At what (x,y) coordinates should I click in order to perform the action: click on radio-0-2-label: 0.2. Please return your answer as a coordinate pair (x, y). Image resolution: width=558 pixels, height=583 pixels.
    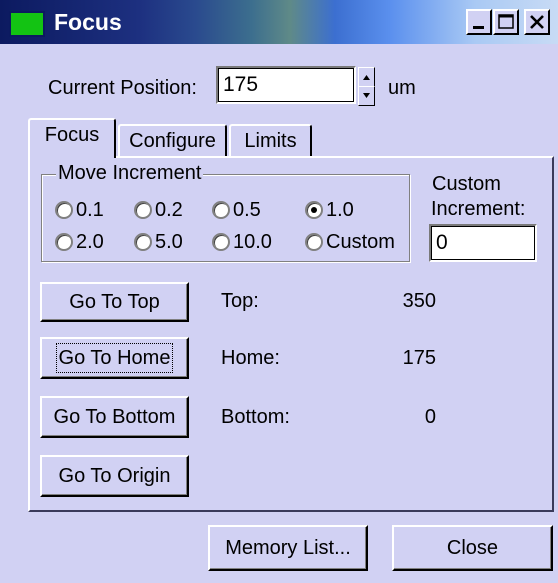
    Looking at the image, I should click on (169, 210).